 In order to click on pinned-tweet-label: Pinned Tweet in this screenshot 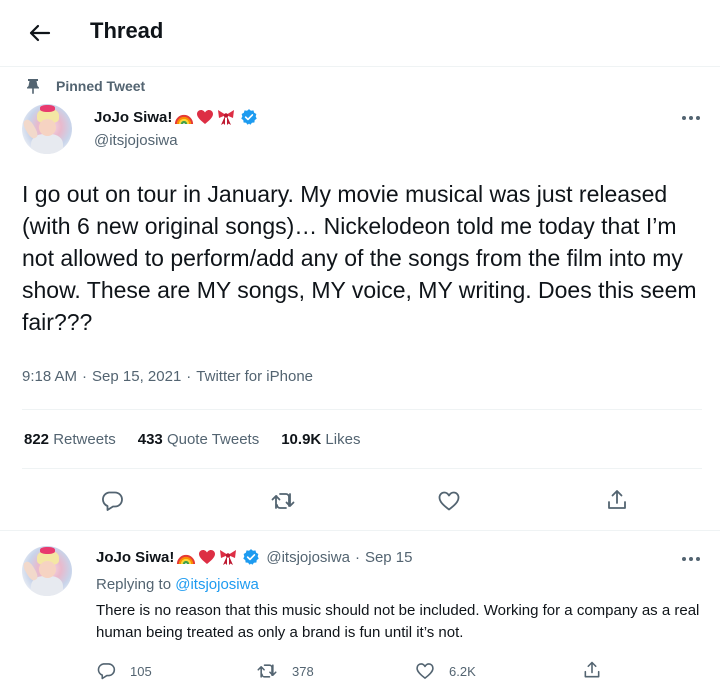, I will do `click(85, 86)`.